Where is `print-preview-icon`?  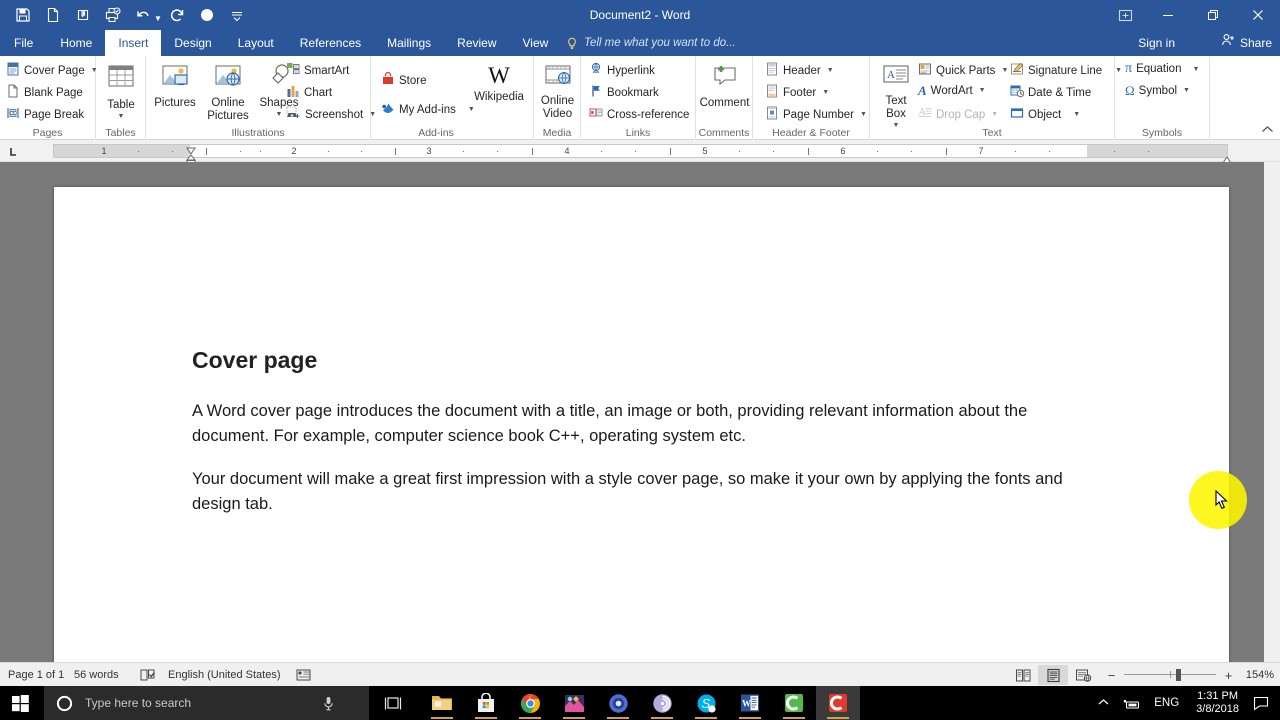 print-preview-icon is located at coordinates (113, 15).